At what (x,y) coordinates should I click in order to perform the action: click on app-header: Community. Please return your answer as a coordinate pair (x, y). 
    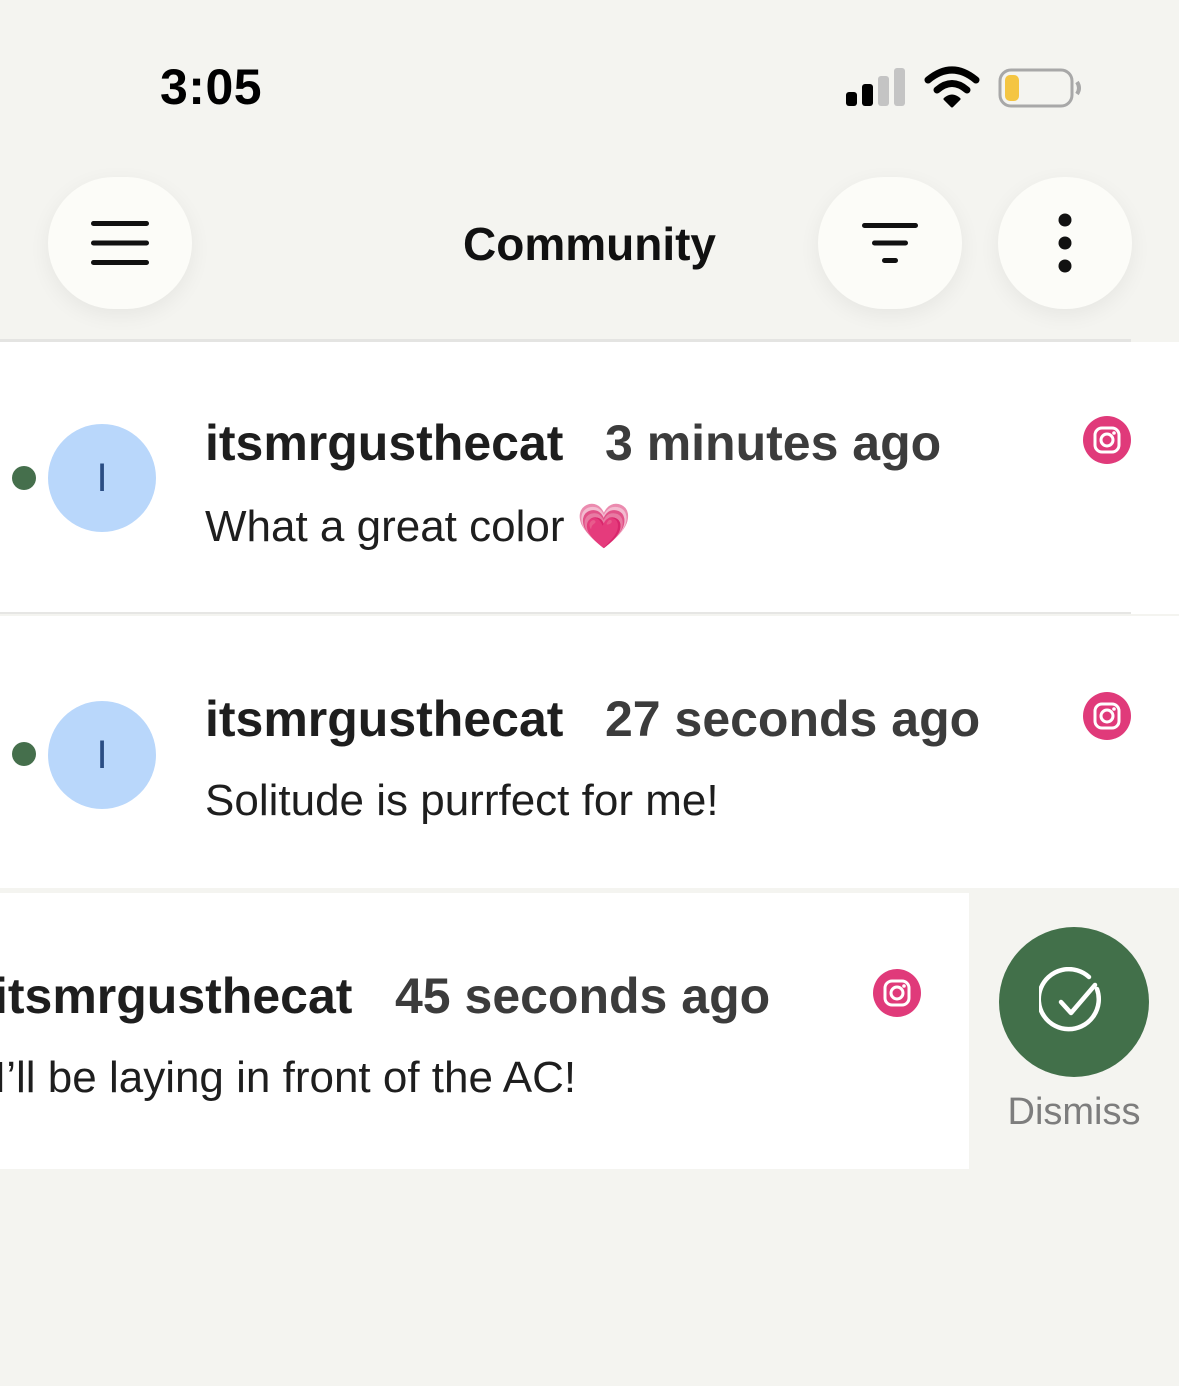
    Looking at the image, I should click on (589, 255).